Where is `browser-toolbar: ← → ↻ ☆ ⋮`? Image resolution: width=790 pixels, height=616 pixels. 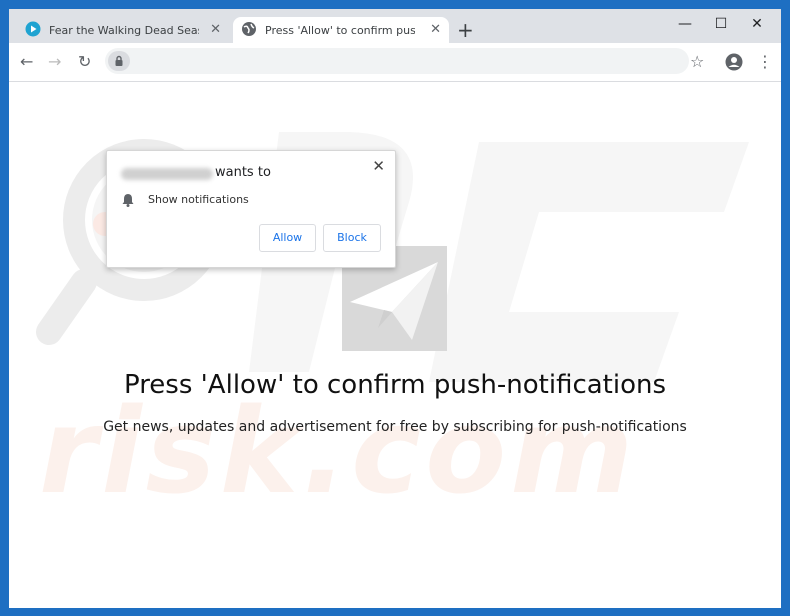
browser-toolbar: ← → ↻ ☆ ⋮ is located at coordinates (395, 62).